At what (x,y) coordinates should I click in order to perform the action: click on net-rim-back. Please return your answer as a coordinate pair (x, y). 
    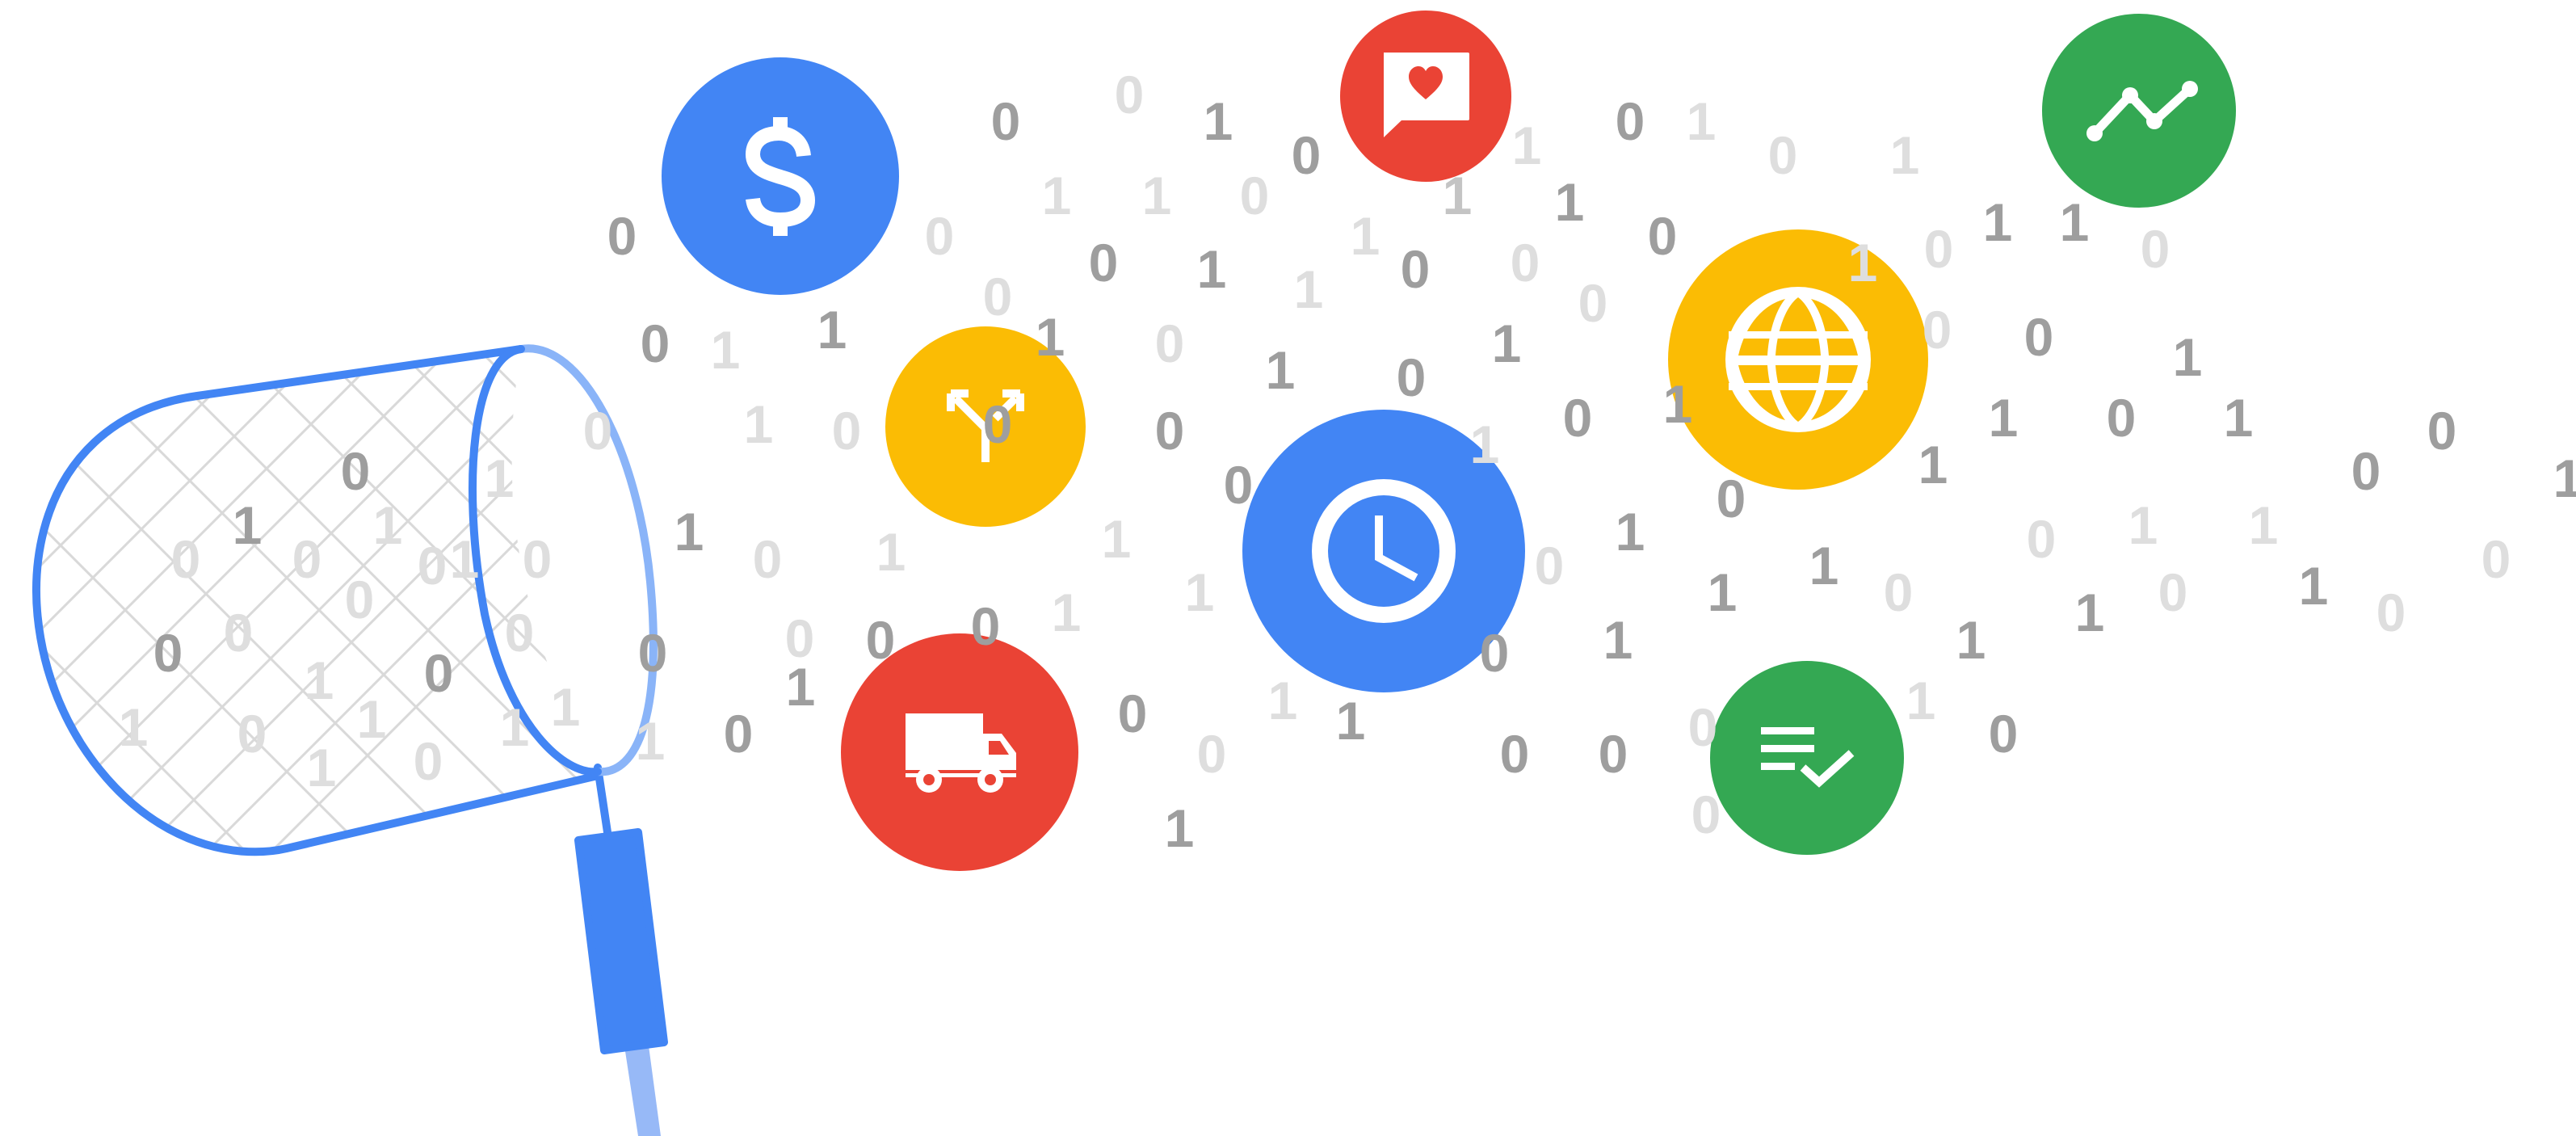
    Looking at the image, I should click on (588, 560).